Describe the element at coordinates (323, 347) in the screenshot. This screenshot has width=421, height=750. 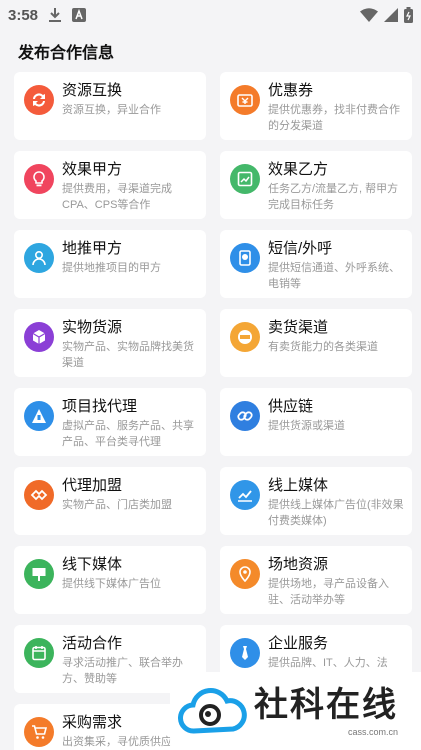
I see `card-desc: 有卖货能力的各类渠道` at that location.